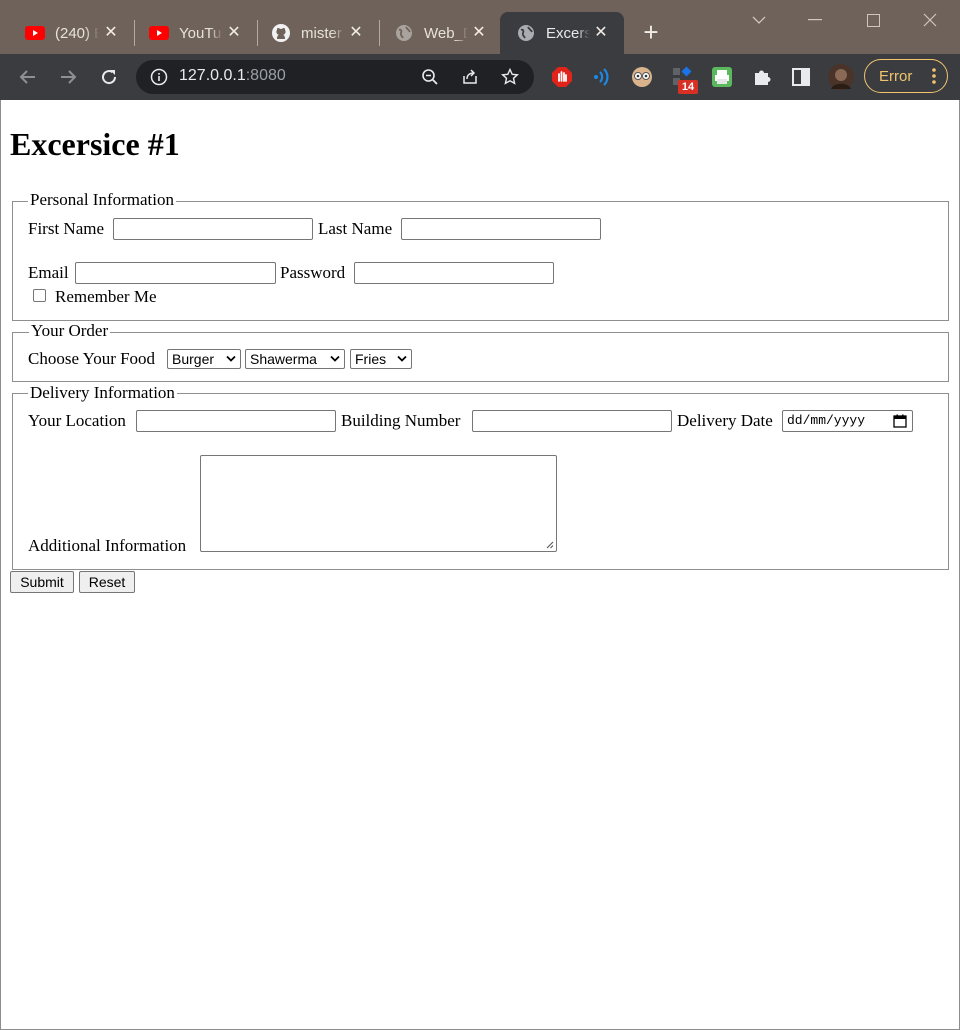  What do you see at coordinates (568, 33) in the screenshot?
I see `tab-title: Excersi` at bounding box center [568, 33].